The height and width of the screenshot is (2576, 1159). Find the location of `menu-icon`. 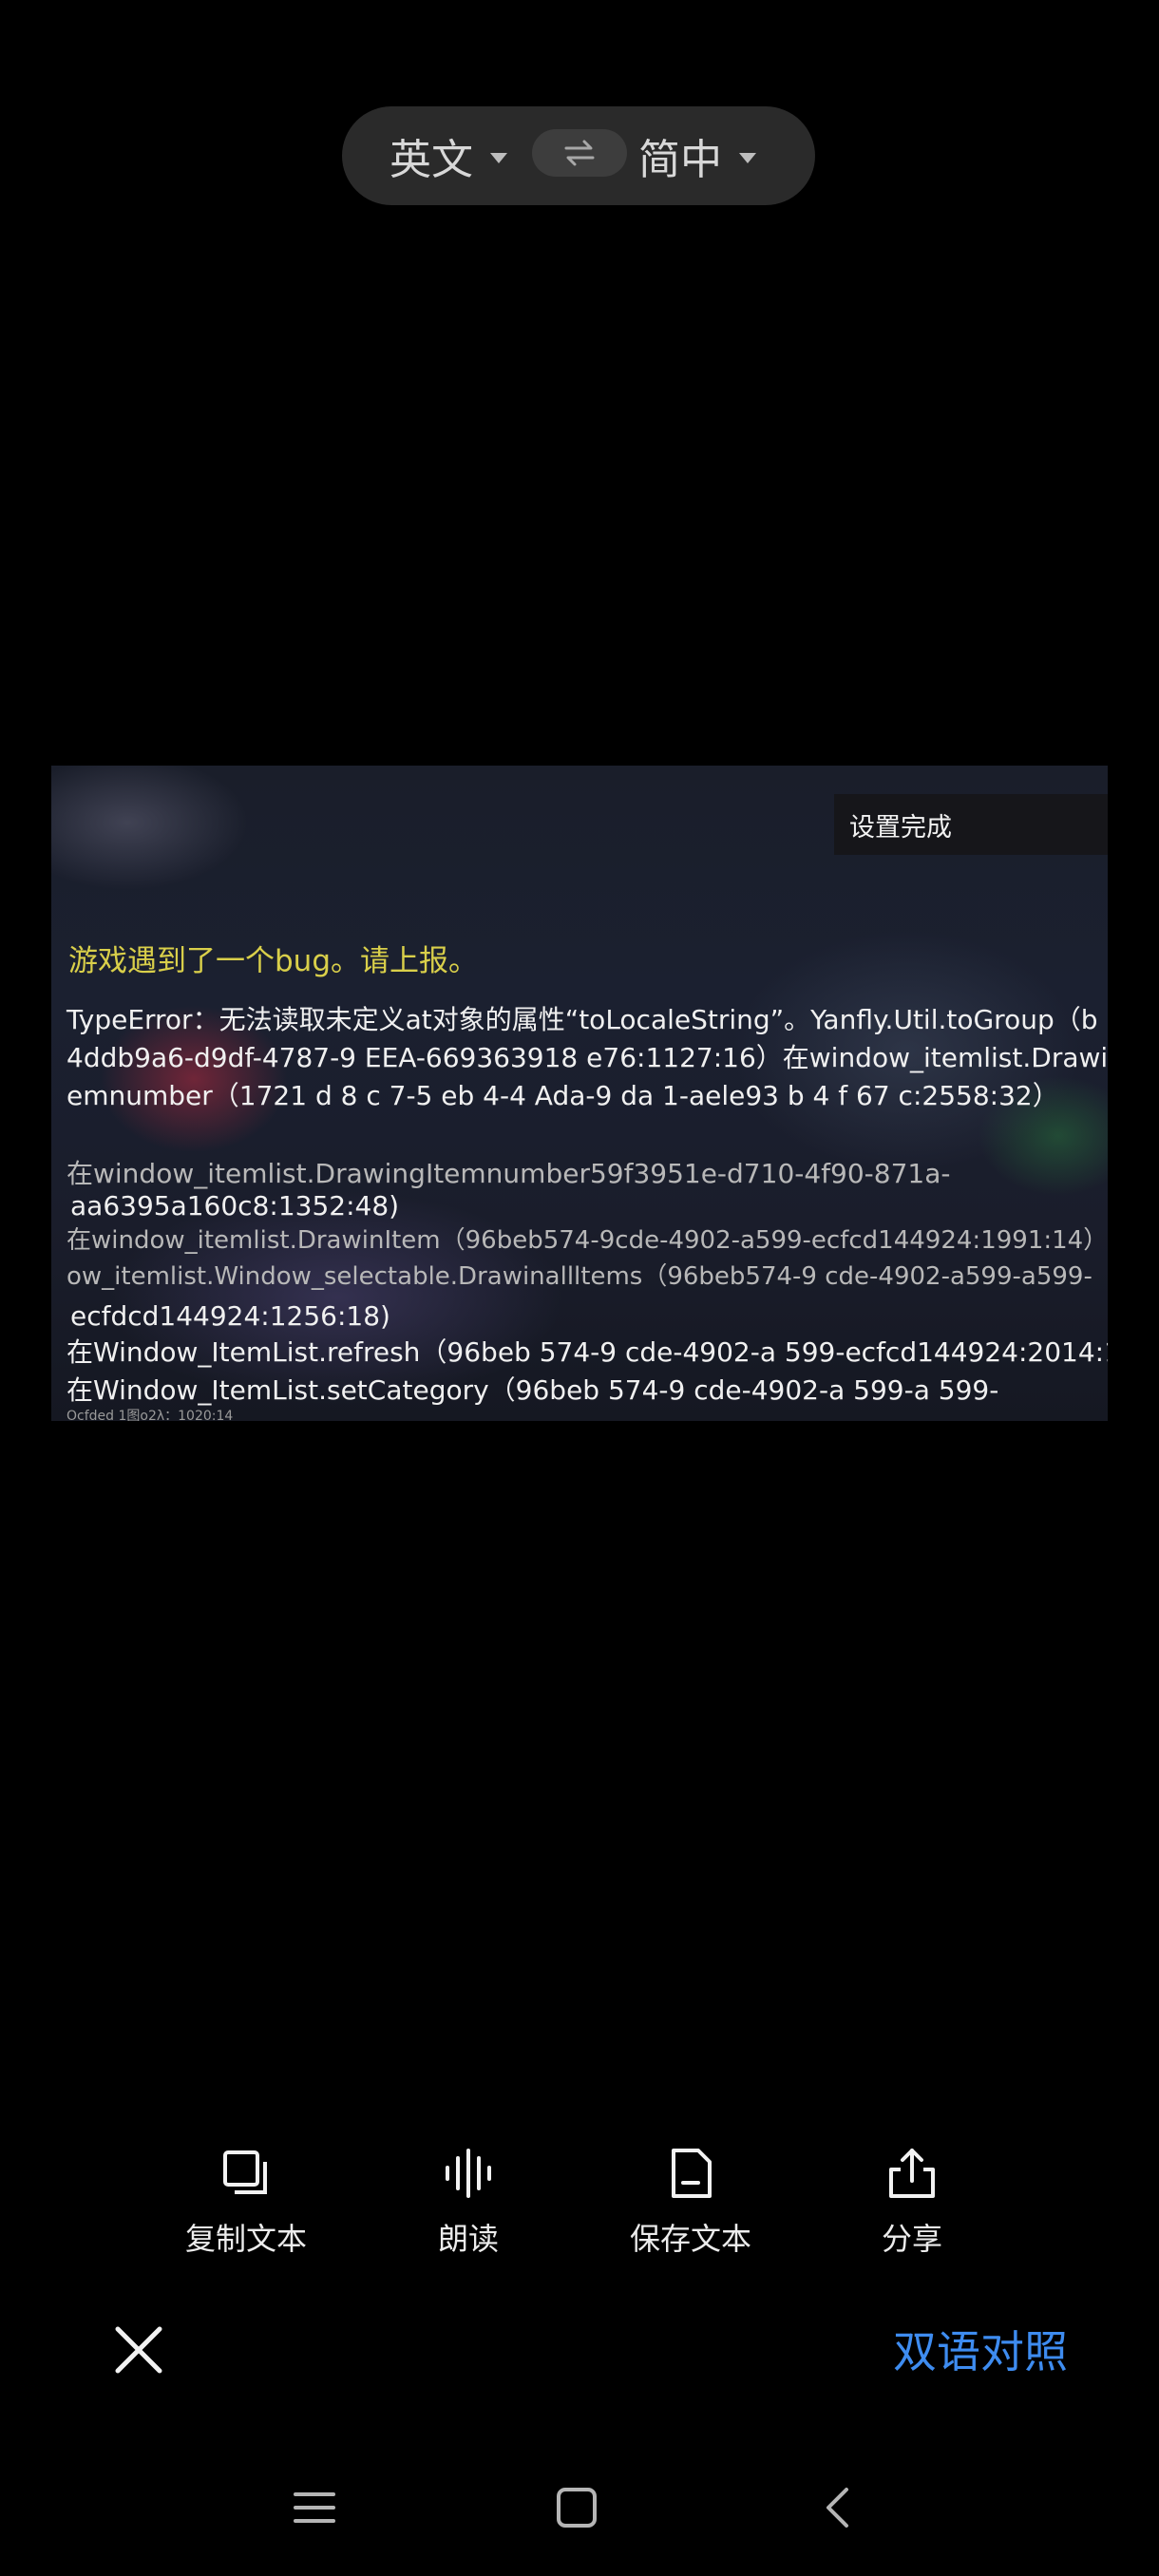

menu-icon is located at coordinates (314, 2507).